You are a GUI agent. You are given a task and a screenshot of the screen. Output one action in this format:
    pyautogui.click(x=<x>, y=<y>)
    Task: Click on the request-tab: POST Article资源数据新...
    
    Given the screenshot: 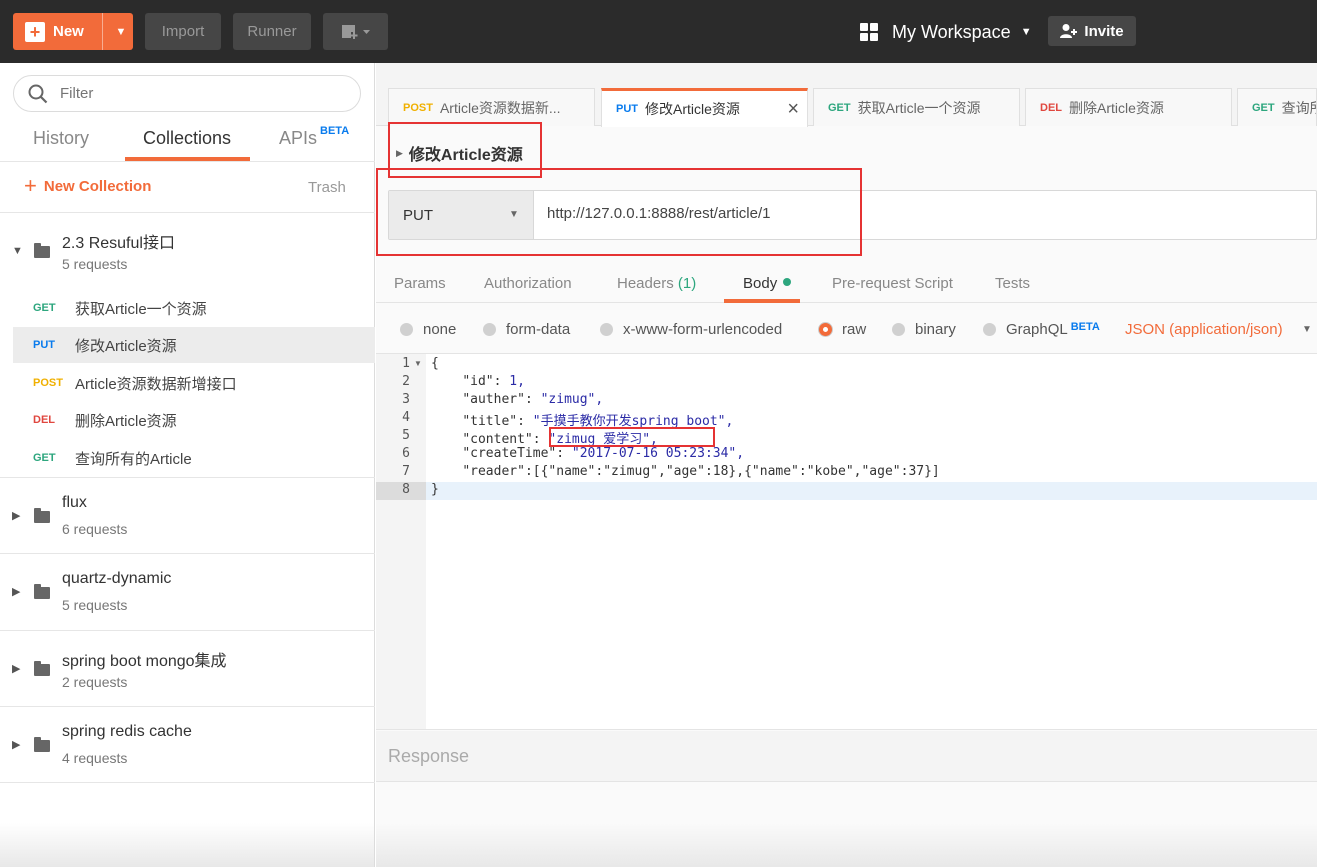 What is the action you would take?
    pyautogui.click(x=491, y=107)
    